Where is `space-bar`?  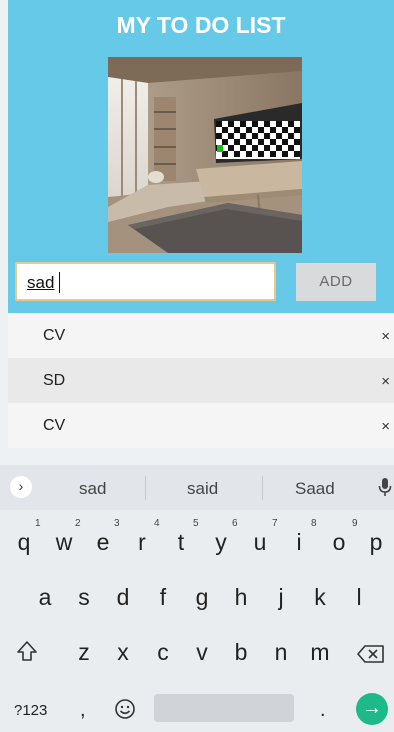
space-bar is located at coordinates (224, 708).